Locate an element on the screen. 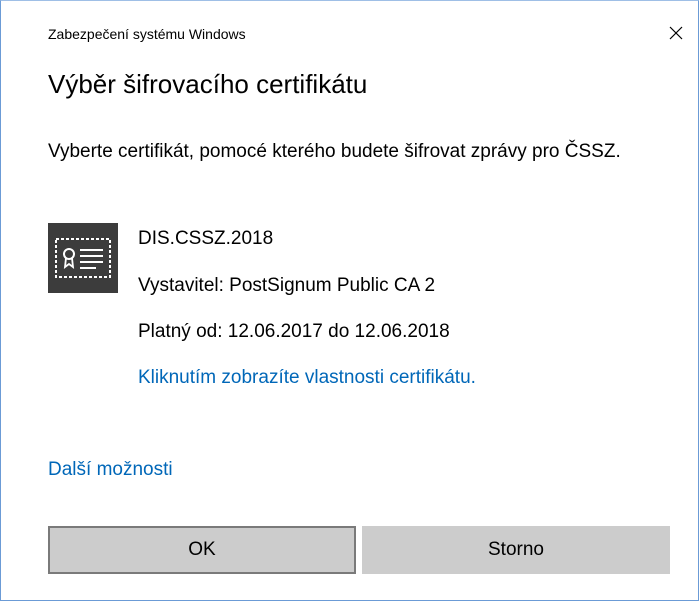 This screenshot has height=601, width=699. certificate-name: DIS.CSSZ.2018 is located at coordinates (206, 238).